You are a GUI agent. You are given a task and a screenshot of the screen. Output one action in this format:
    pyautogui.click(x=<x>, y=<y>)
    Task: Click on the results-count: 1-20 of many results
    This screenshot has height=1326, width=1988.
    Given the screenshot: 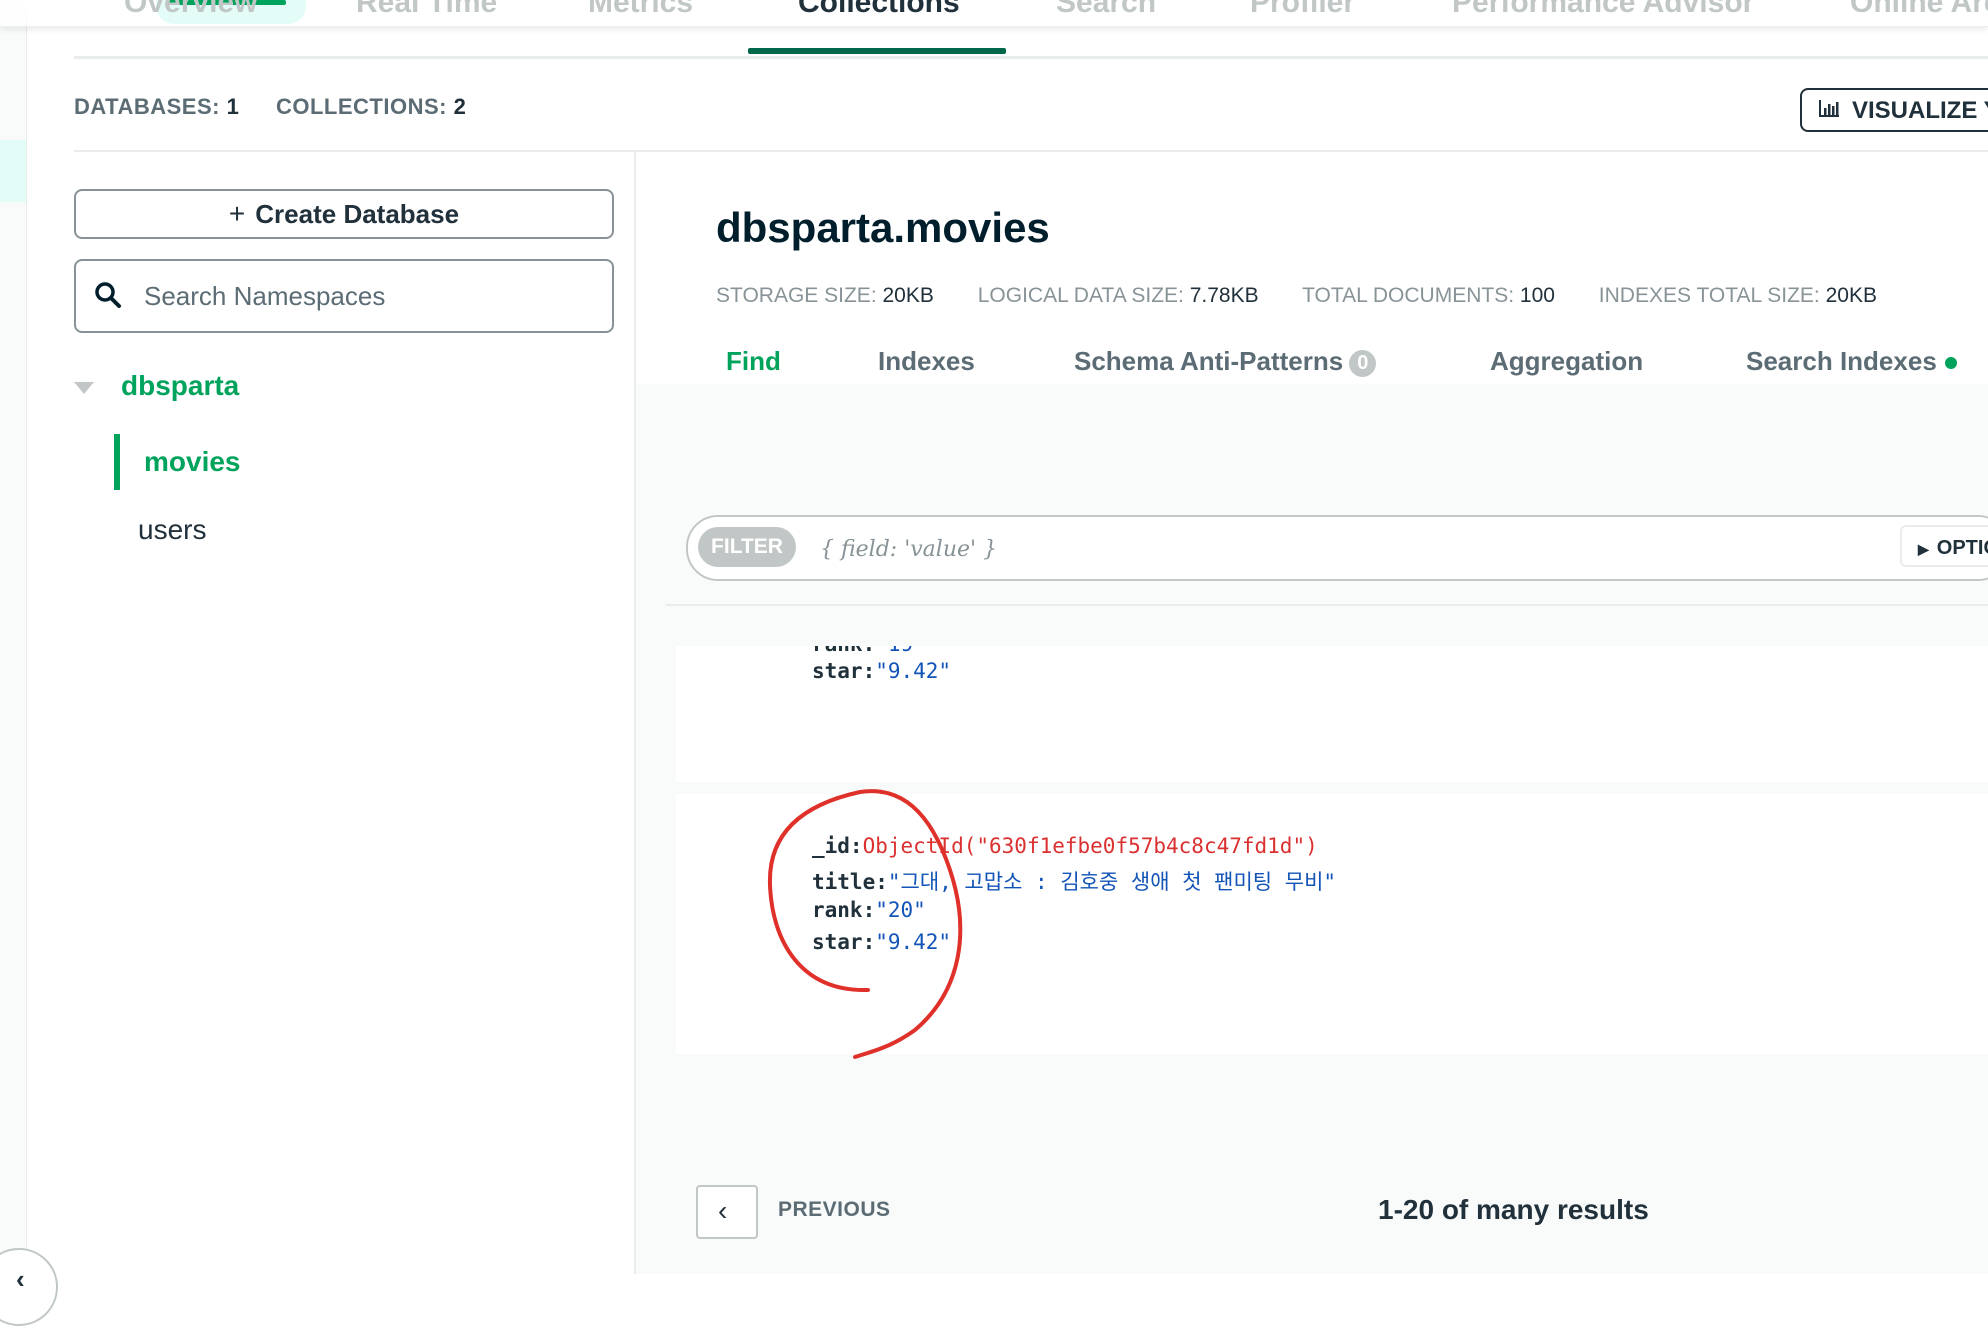 What is the action you would take?
    pyautogui.click(x=1513, y=1209)
    